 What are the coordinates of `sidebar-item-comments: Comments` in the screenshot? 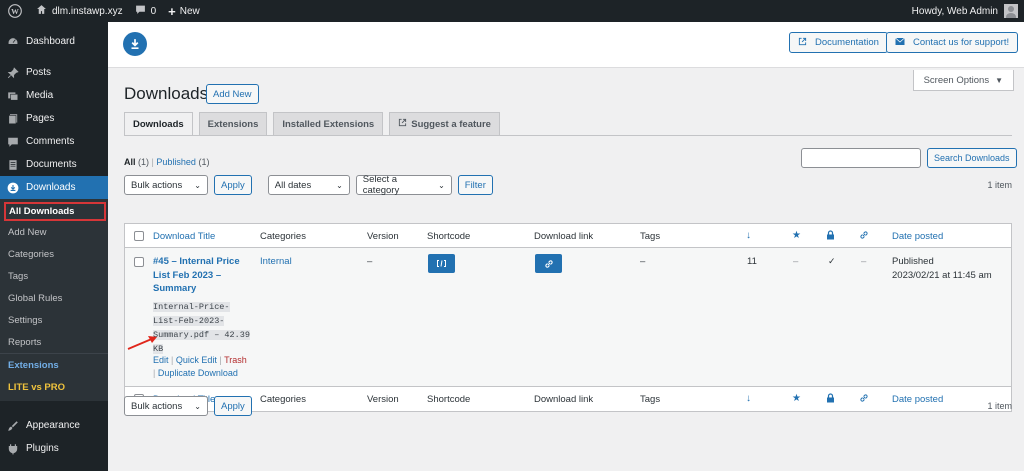 It's located at (54, 141).